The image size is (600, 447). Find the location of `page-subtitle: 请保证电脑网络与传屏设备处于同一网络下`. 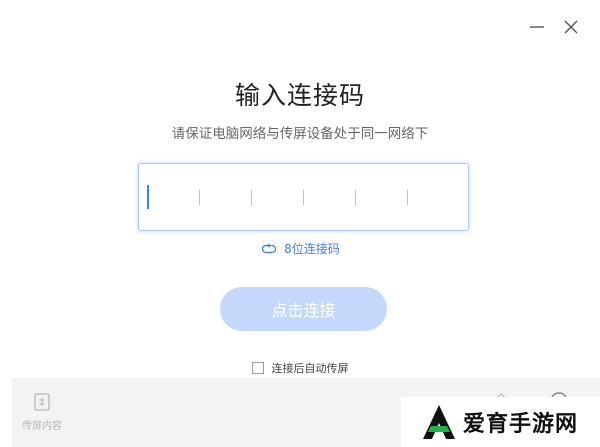

page-subtitle: 请保证电脑网络与传屏设备处于同一网络下 is located at coordinates (300, 134).